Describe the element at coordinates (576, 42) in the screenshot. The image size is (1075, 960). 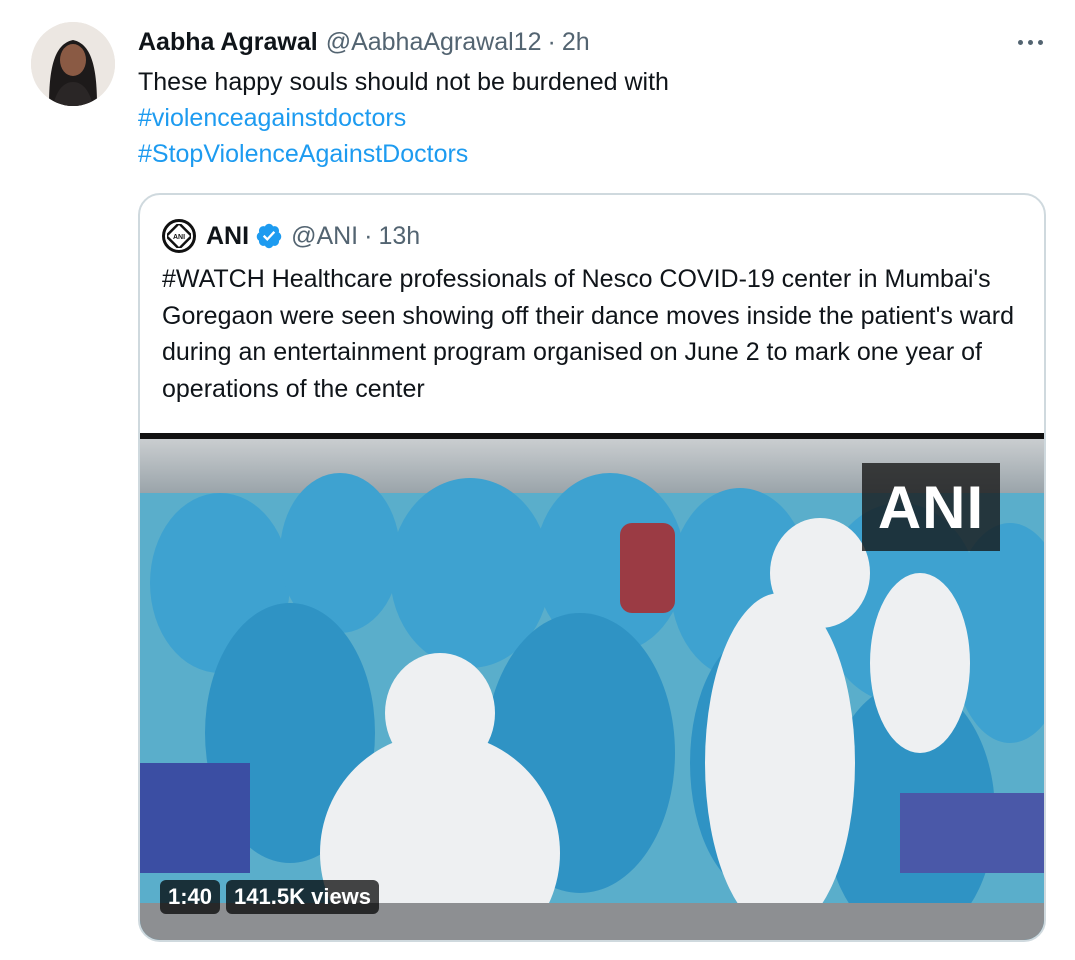
I see `tweet-time: 2h` at that location.